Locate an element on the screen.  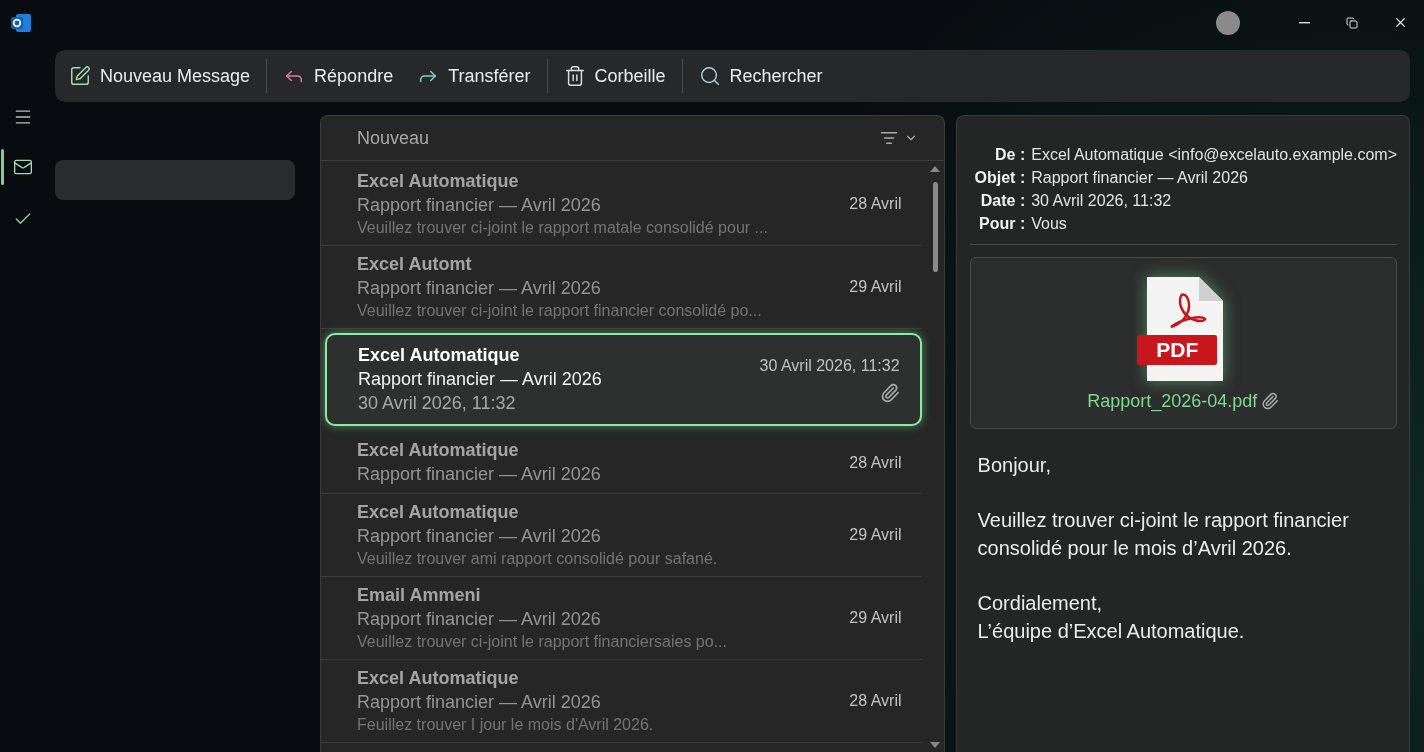
sender-name: Email Ammeni is located at coordinates (419, 595).